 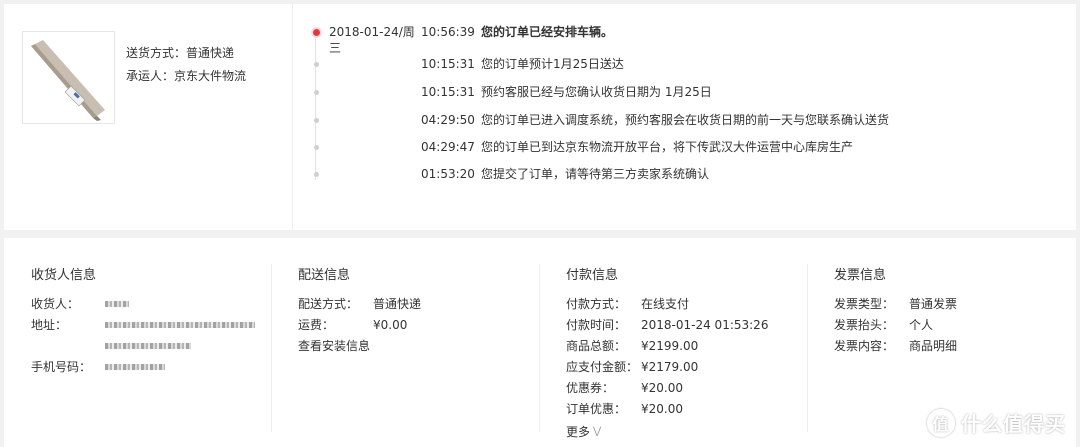 I want to click on tracking-text: 您的订单已经安排车辆。, so click(x=547, y=32).